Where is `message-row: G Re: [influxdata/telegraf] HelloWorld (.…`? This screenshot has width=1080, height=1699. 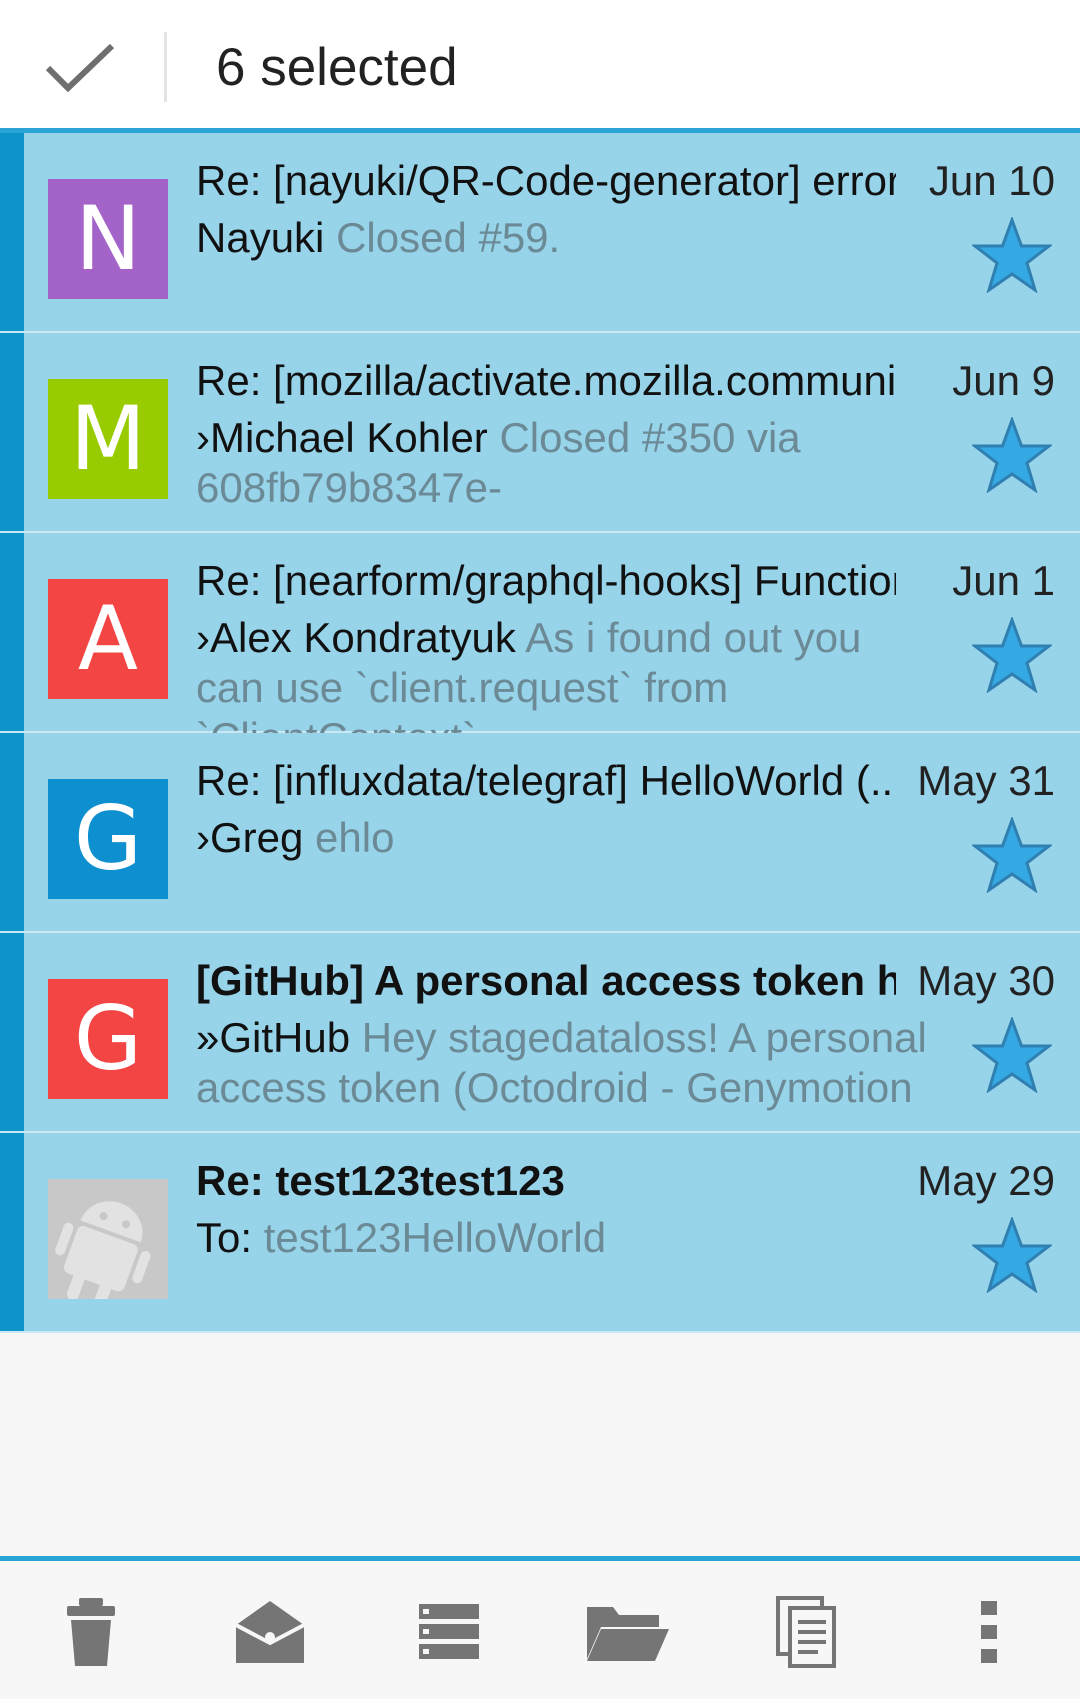 message-row: G Re: [influxdata/telegraf] HelloWorld (.… is located at coordinates (540, 833).